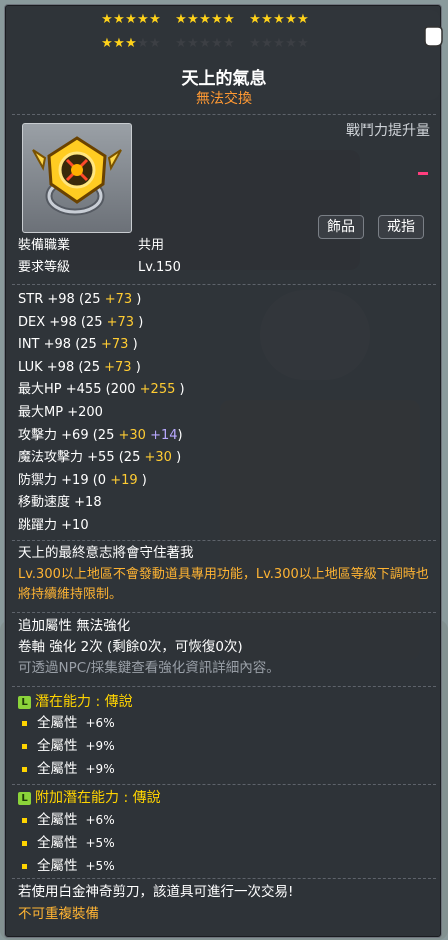 Image resolution: width=448 pixels, height=940 pixels. What do you see at coordinates (341, 227) in the screenshot?
I see `category-tag-accessory: 飾品` at bounding box center [341, 227].